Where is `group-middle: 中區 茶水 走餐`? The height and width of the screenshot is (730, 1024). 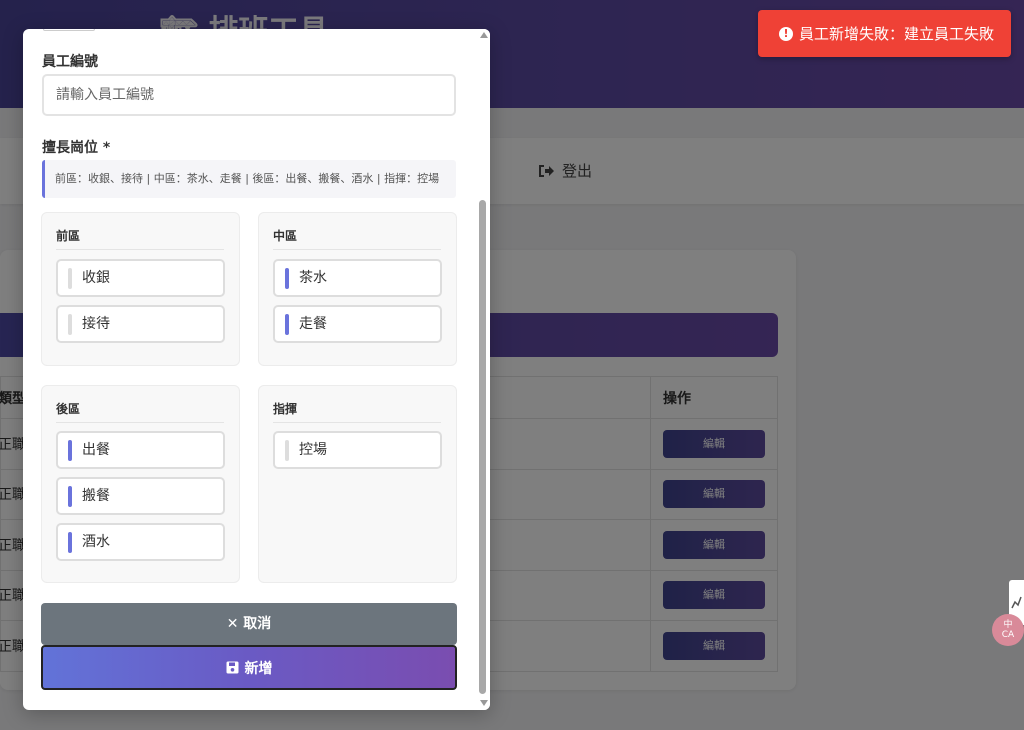 group-middle: 中區 茶水 走餐 is located at coordinates (357, 289).